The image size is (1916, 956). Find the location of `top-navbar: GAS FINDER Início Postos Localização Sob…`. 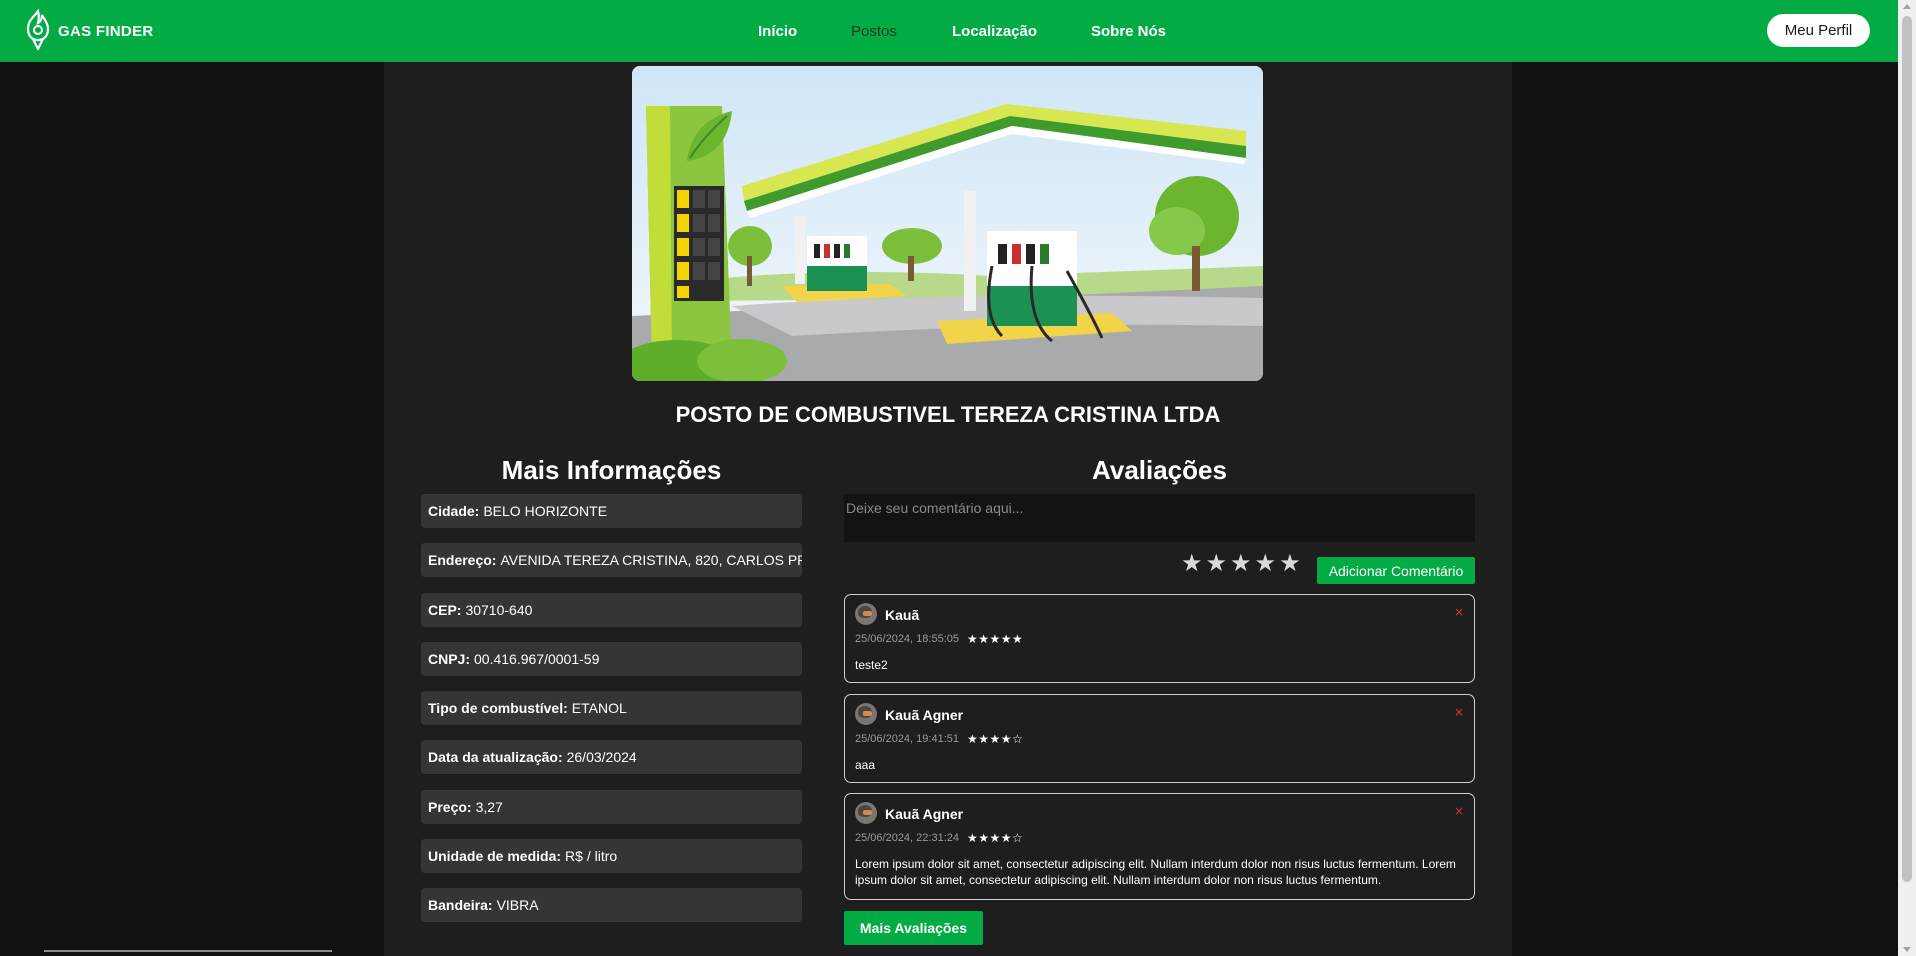

top-navbar: GAS FINDER Início Postos Localização Sob… is located at coordinates (949, 31).